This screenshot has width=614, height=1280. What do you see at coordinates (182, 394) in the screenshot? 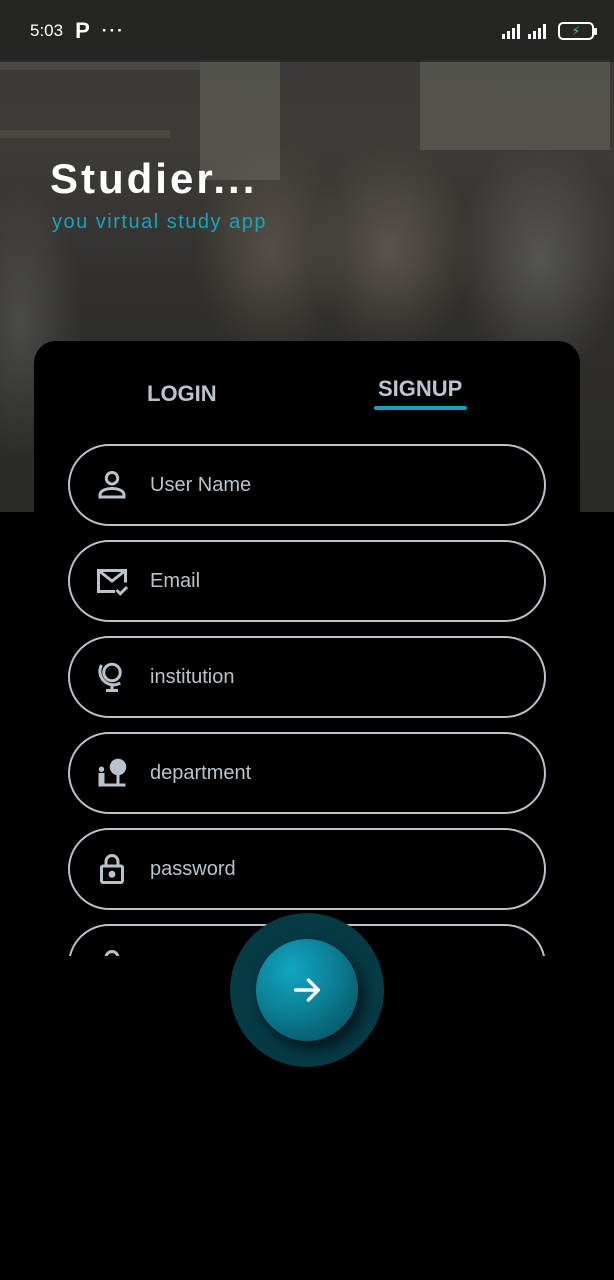
I see `tab-login: LOGIN` at bounding box center [182, 394].